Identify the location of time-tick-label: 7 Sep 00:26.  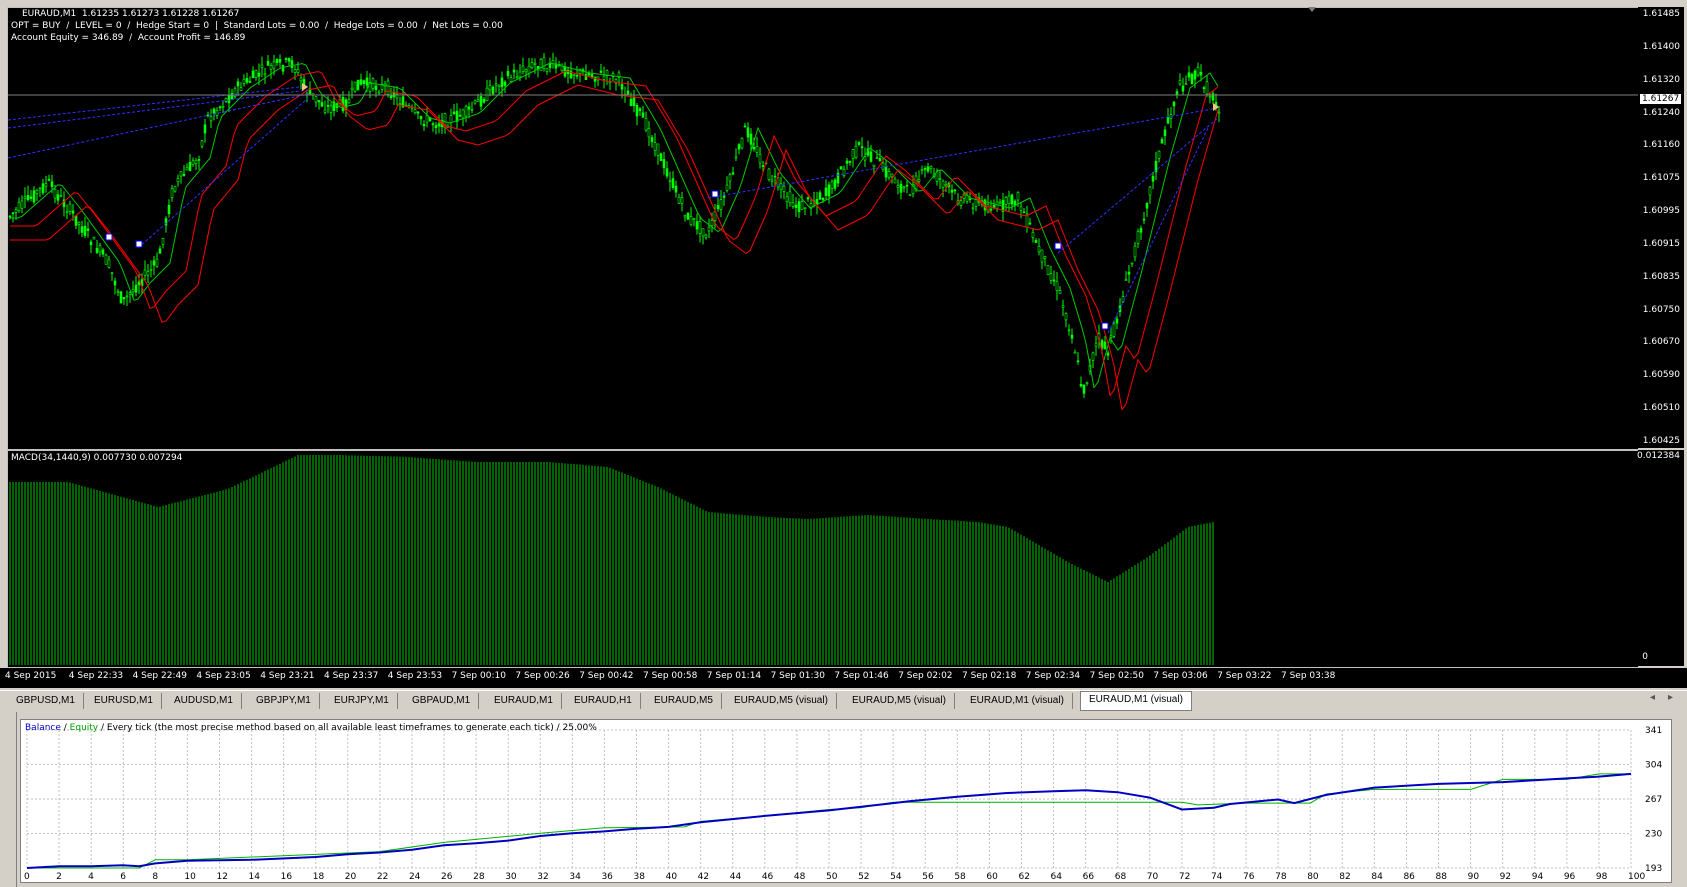
(542, 676).